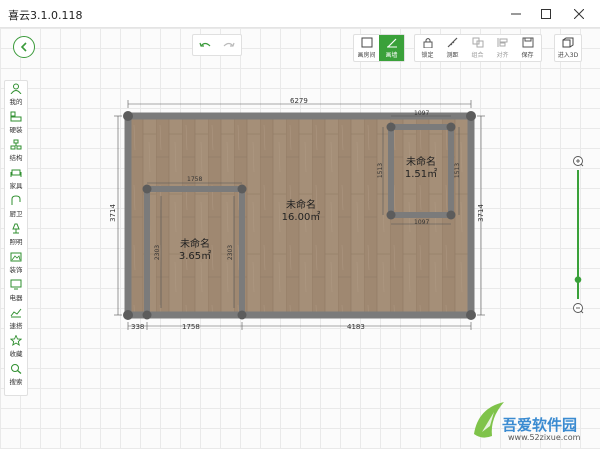 Image resolution: width=600 pixels, height=449 pixels. I want to click on room-area: 3.65㎡, so click(195, 256).